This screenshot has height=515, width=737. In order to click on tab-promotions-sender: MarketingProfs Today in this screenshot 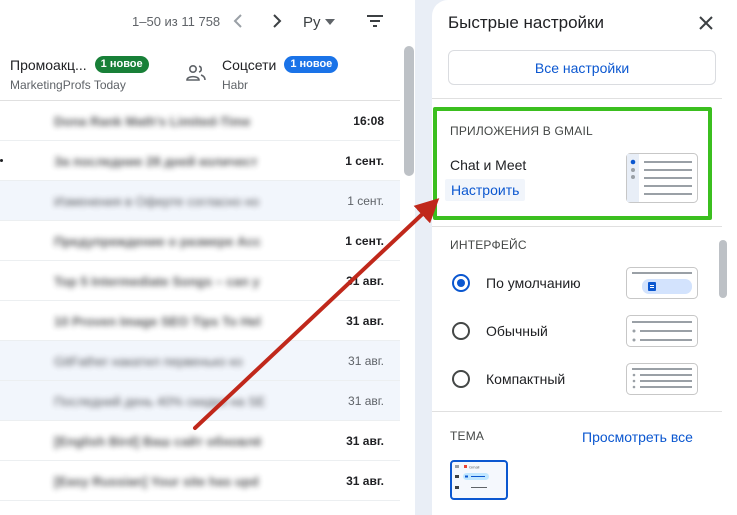, I will do `click(68, 85)`.